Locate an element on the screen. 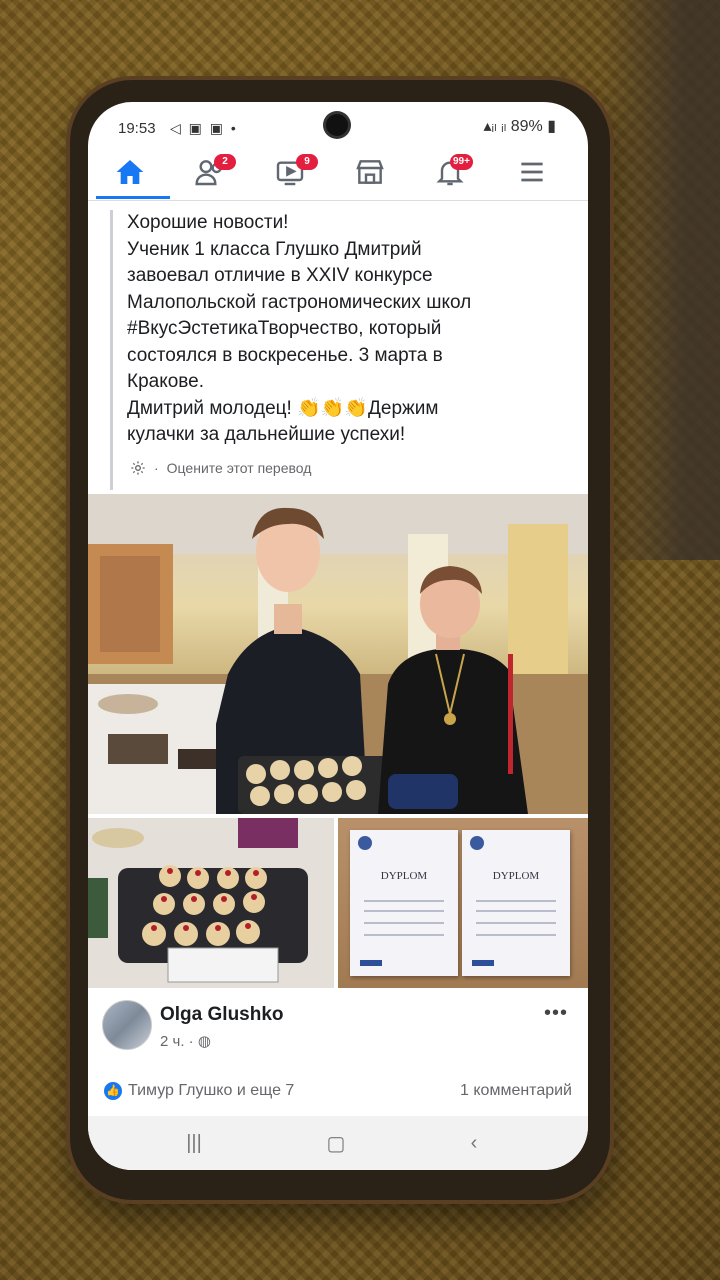 The height and width of the screenshot is (1280, 720). post-time: 2 ч. · ◍ is located at coordinates (185, 1041).